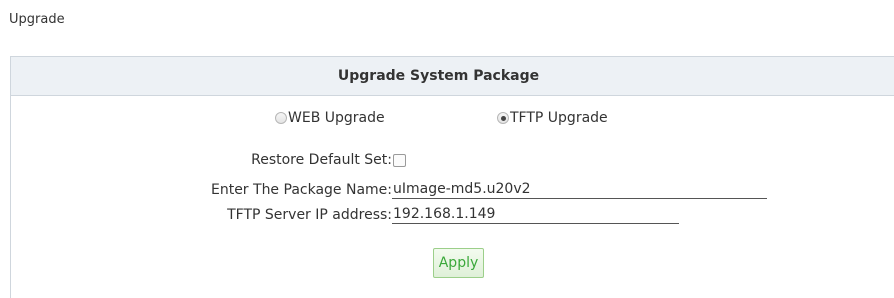 This screenshot has height=298, width=894. I want to click on apply-button: Apply, so click(458, 263).